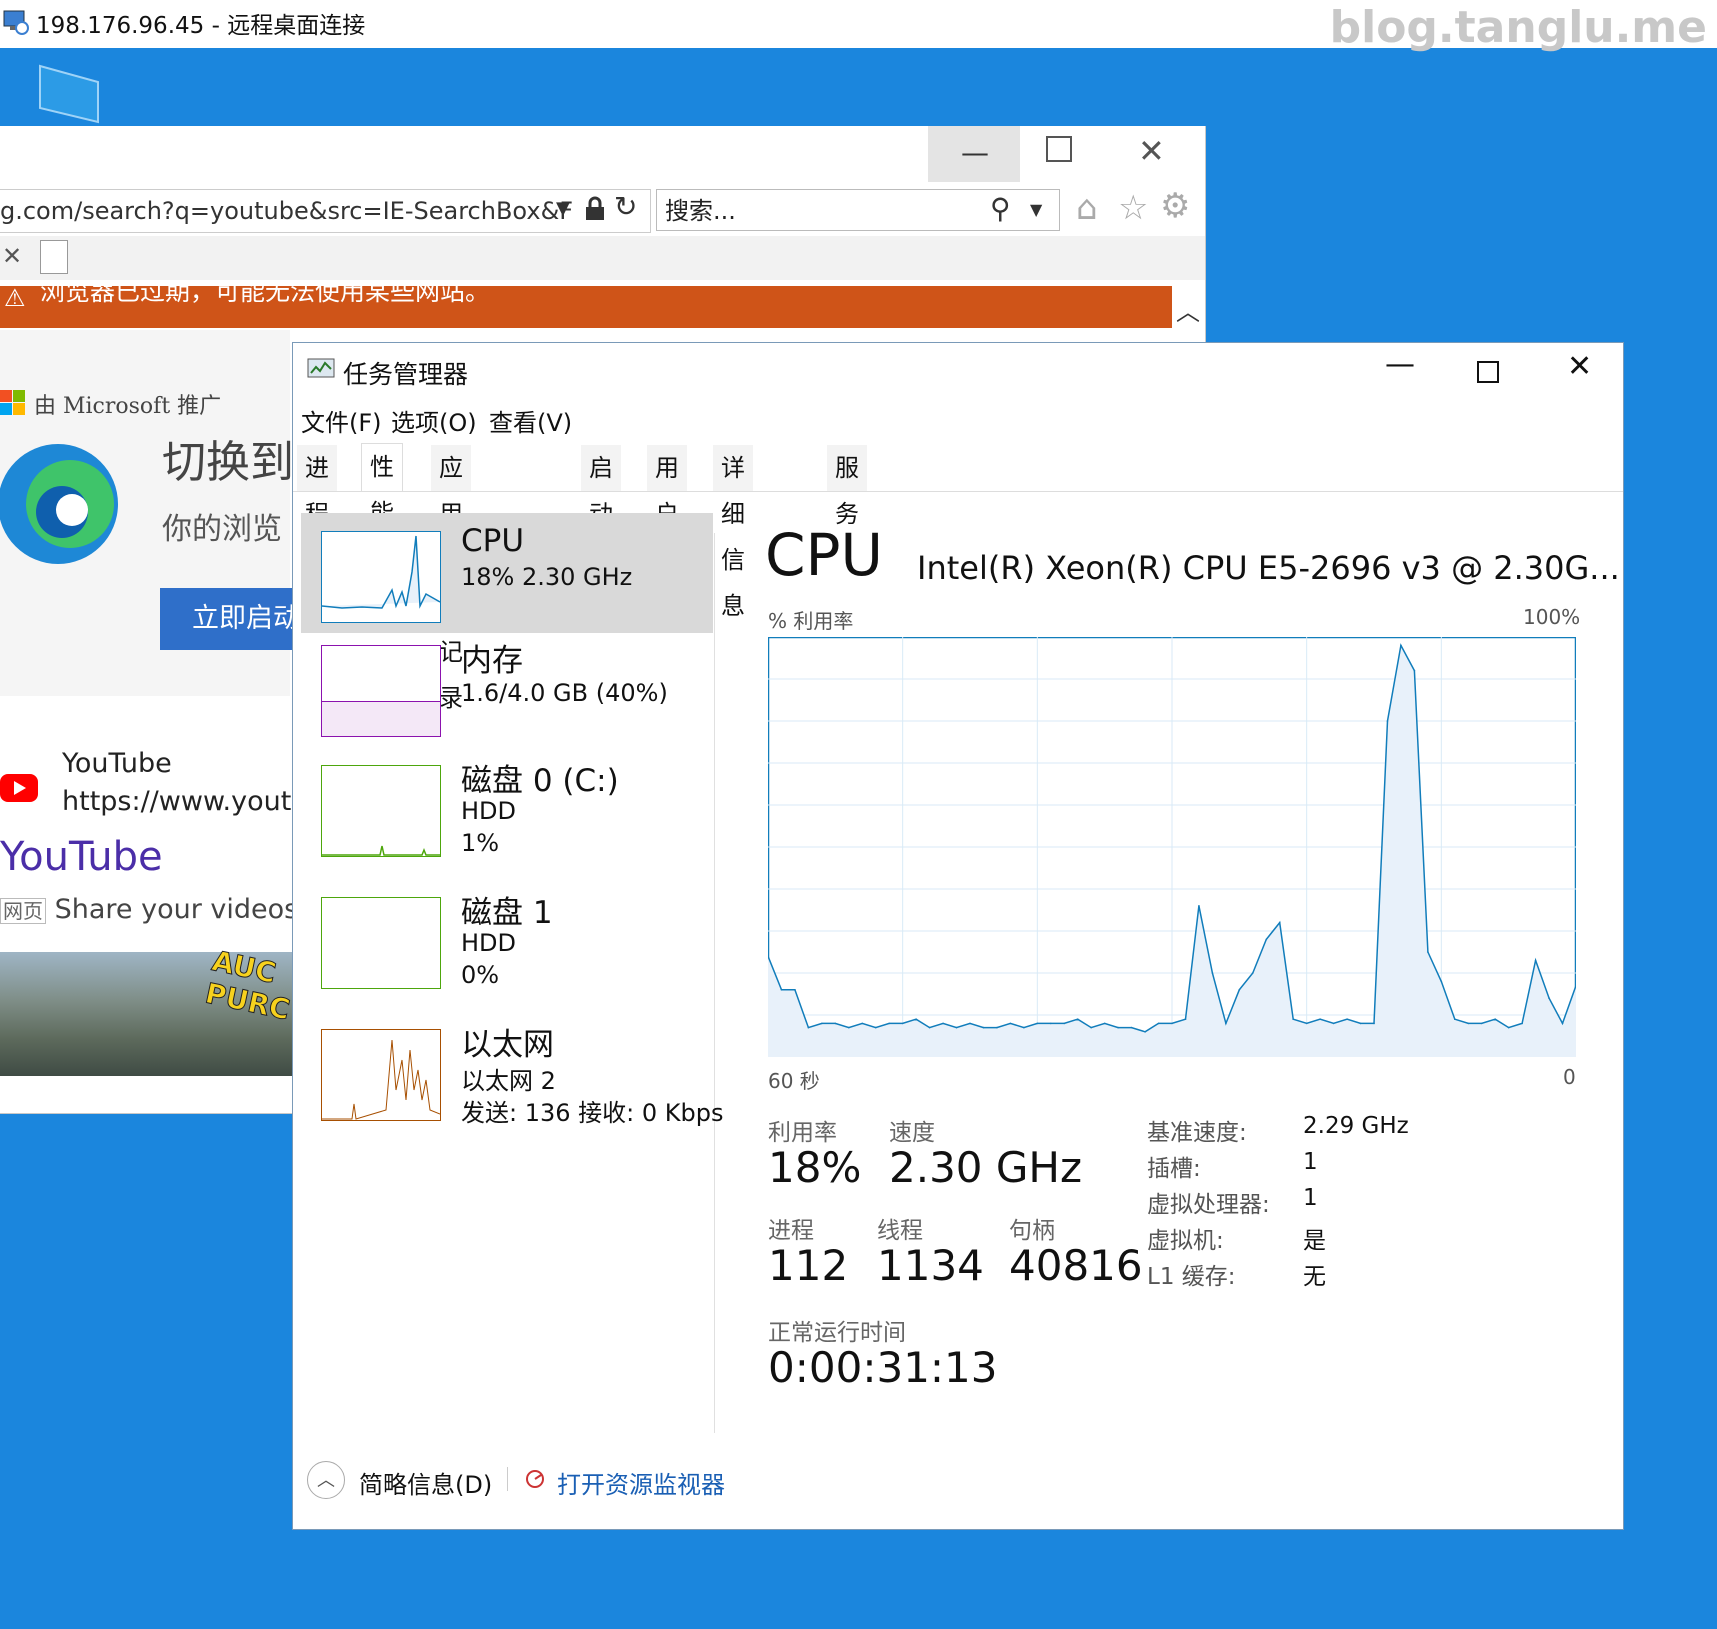 This screenshot has width=1717, height=1629. What do you see at coordinates (451, 578) in the screenshot?
I see `tab-app-history: 应用历史记录` at bounding box center [451, 578].